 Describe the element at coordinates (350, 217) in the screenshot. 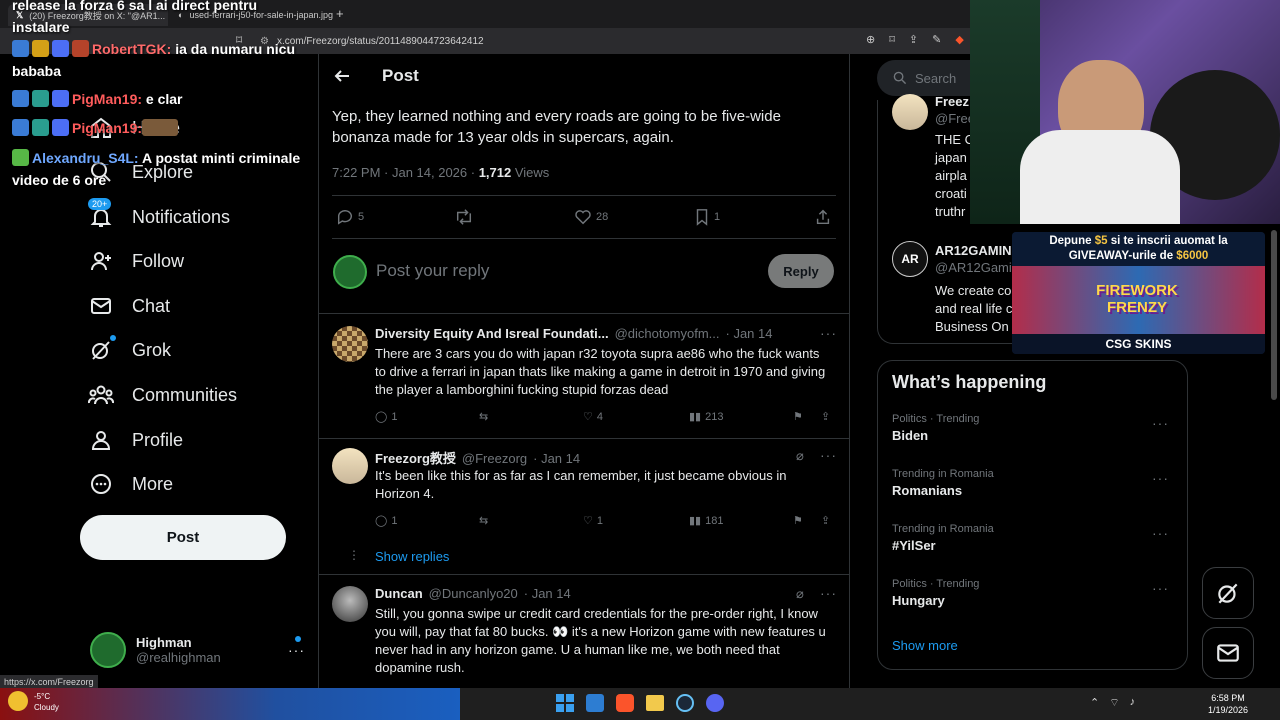

I see `reply-action: 5` at that location.